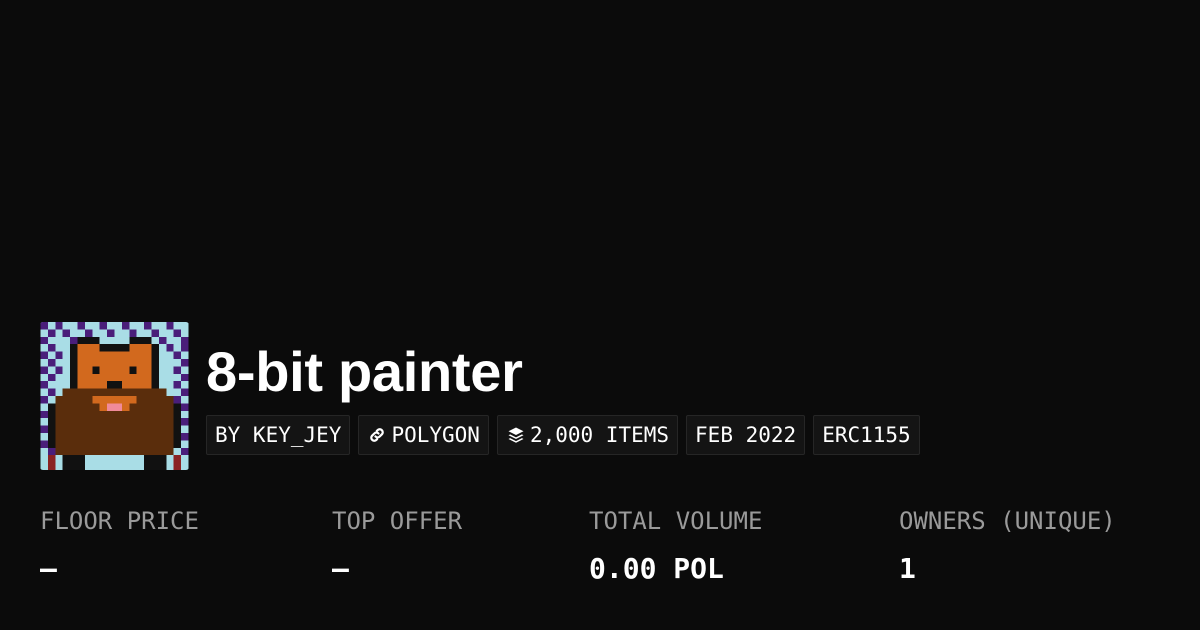 Image resolution: width=1200 pixels, height=630 pixels. Describe the element at coordinates (656, 568) in the screenshot. I see `stat-value: 0.00 POL` at that location.